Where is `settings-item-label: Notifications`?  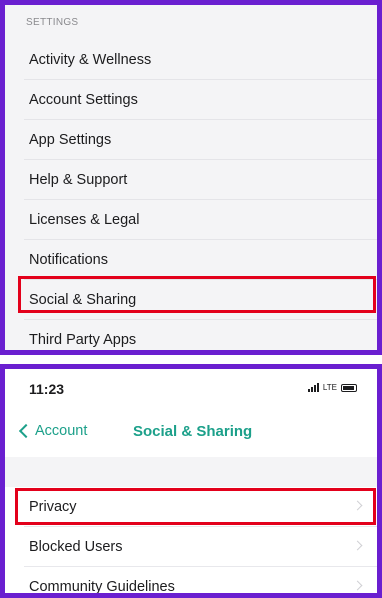 settings-item-label: Notifications is located at coordinates (68, 260).